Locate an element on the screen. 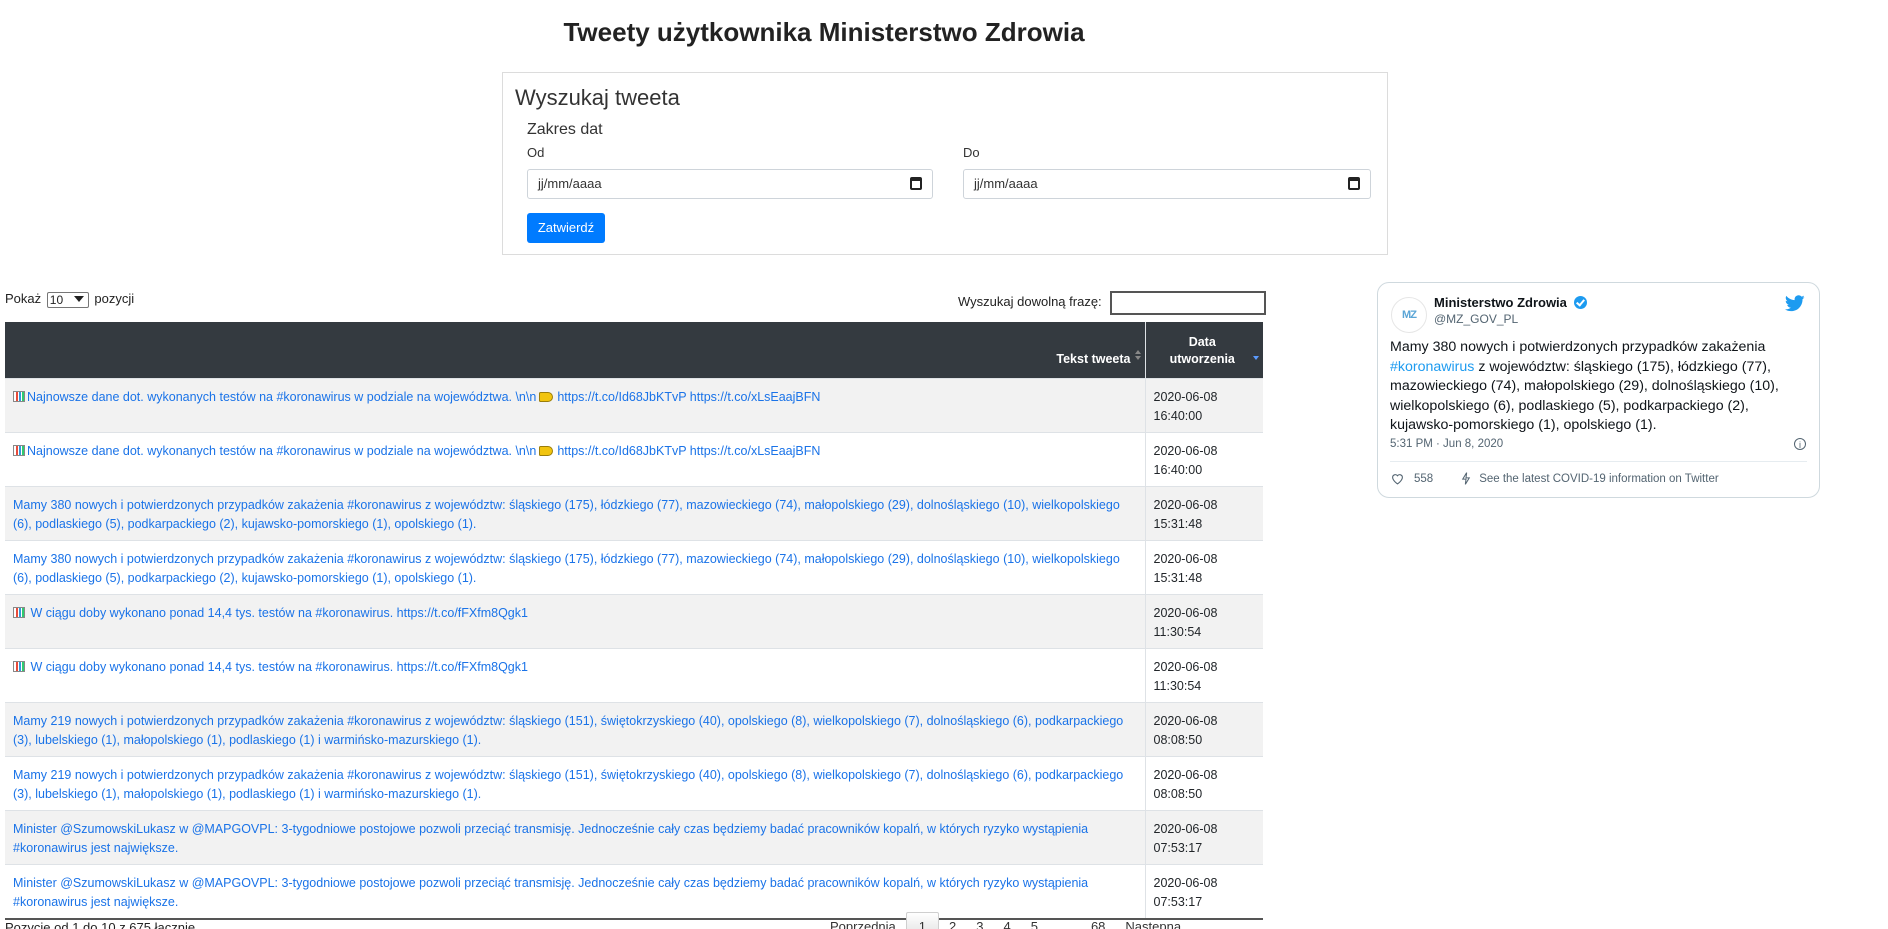 The width and height of the screenshot is (1888, 929). created-time: 15:31:48 is located at coordinates (1178, 577).